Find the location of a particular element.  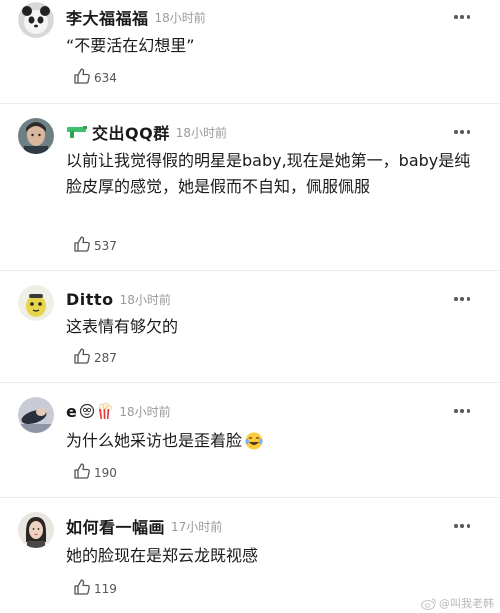

like-count: 537 is located at coordinates (105, 245).